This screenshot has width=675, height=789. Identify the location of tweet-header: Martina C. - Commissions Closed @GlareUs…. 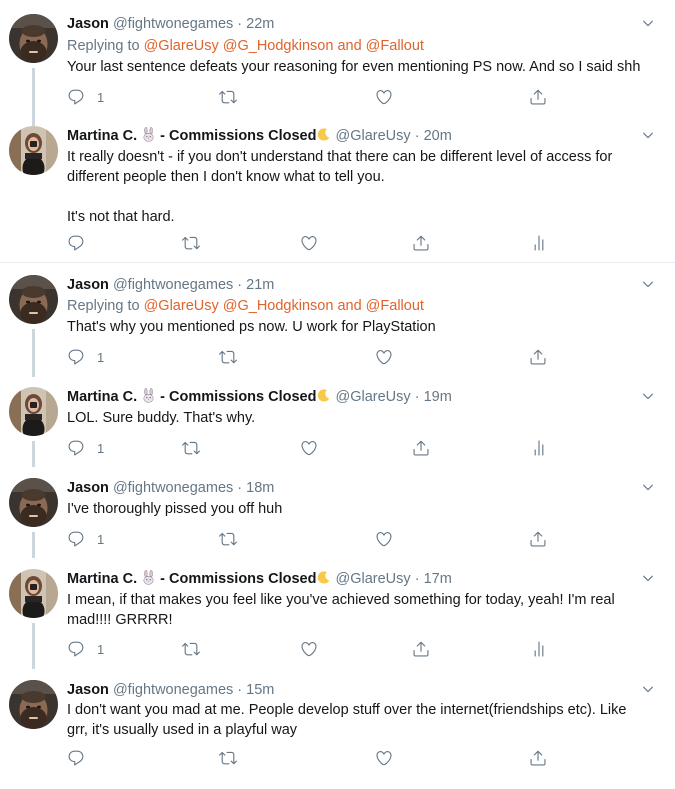
(259, 136).